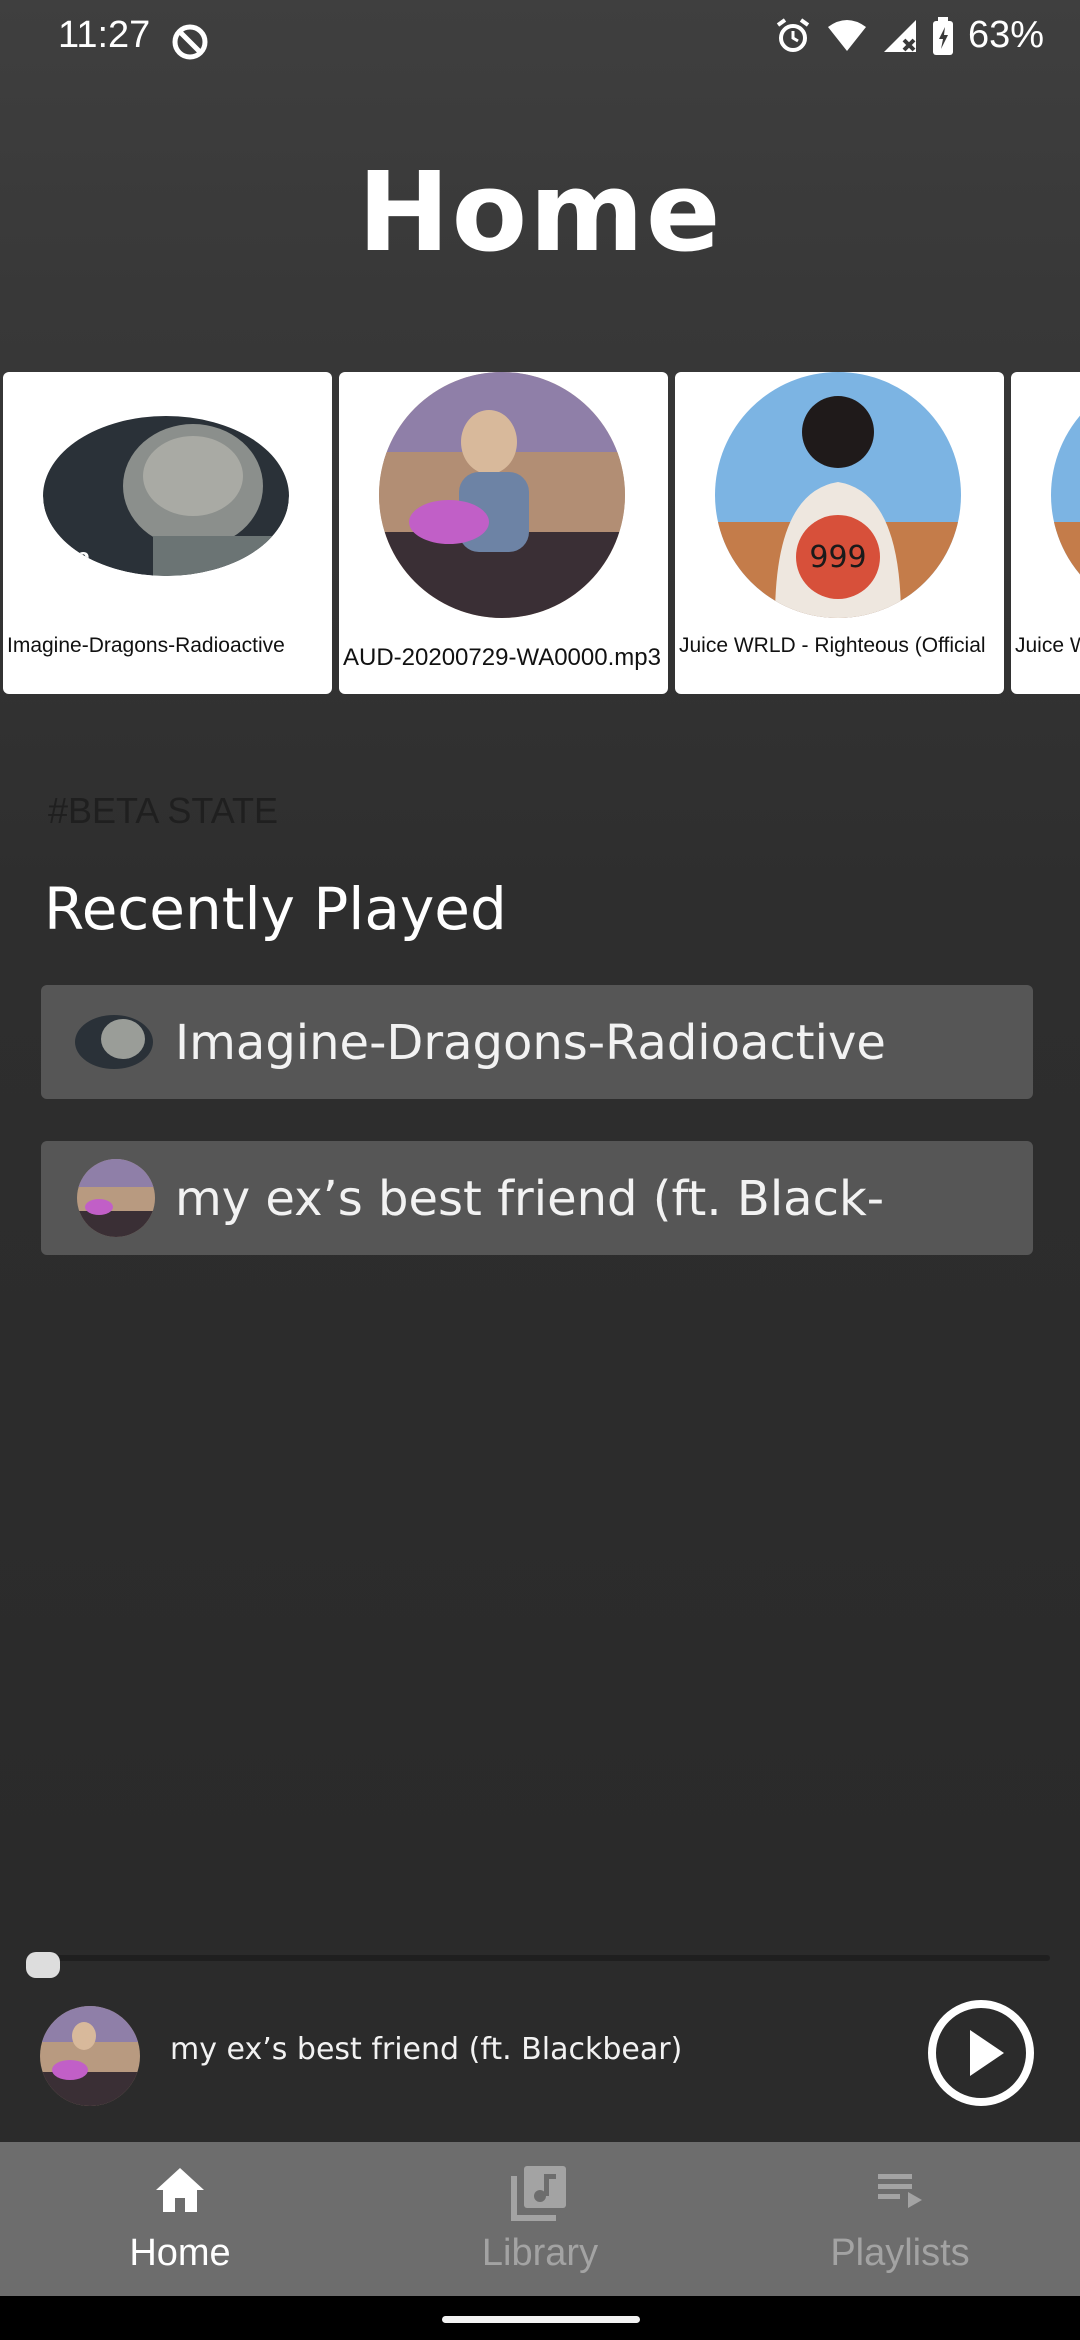  What do you see at coordinates (837, 557) in the screenshot?
I see `svg-text: 999` at bounding box center [837, 557].